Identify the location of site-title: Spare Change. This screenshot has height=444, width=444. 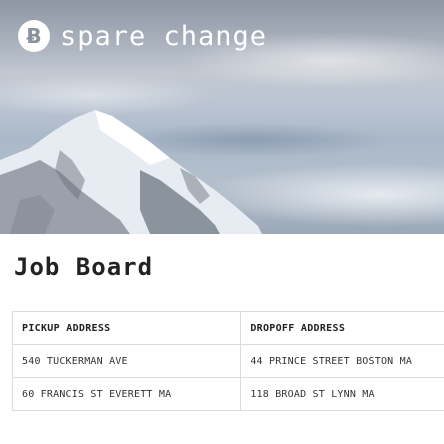
(163, 36).